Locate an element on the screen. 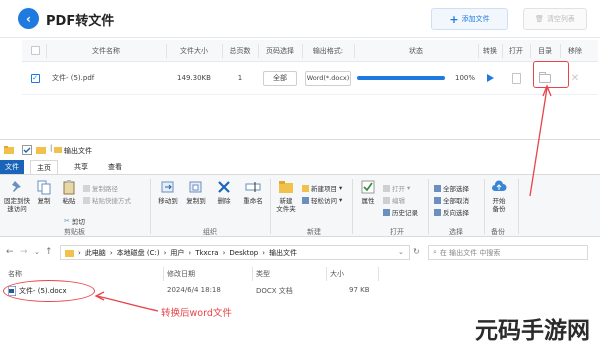 The image size is (600, 346). arrow-head is located at coordinates (99, 296).